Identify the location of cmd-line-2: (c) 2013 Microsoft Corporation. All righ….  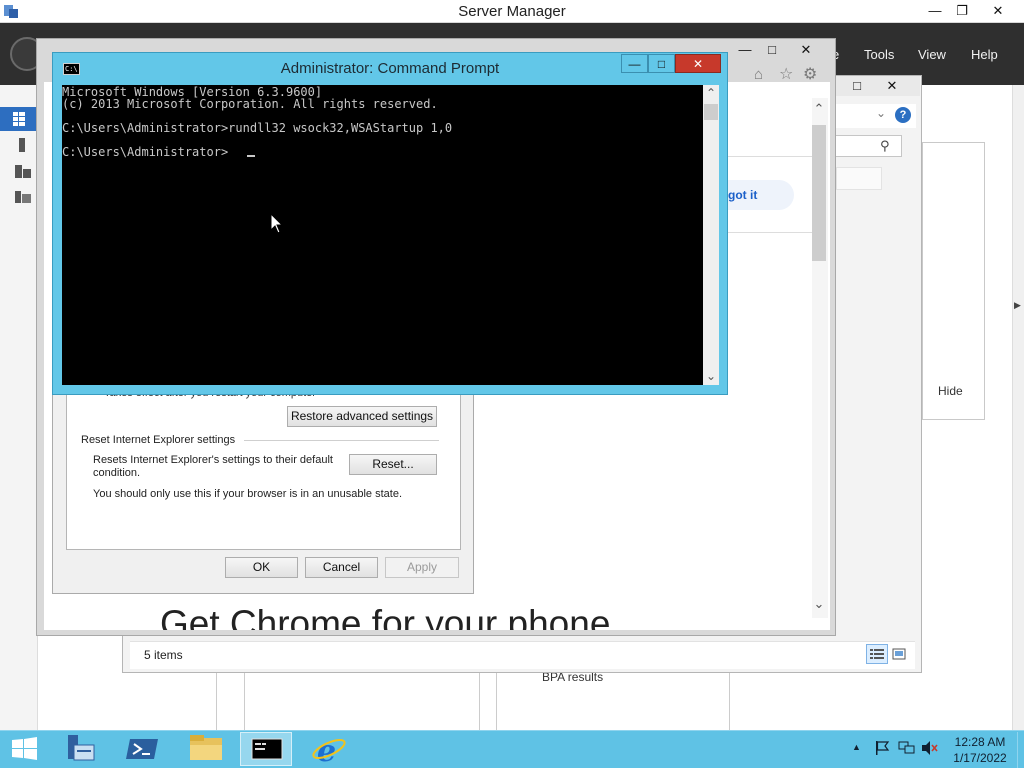
(250, 104).